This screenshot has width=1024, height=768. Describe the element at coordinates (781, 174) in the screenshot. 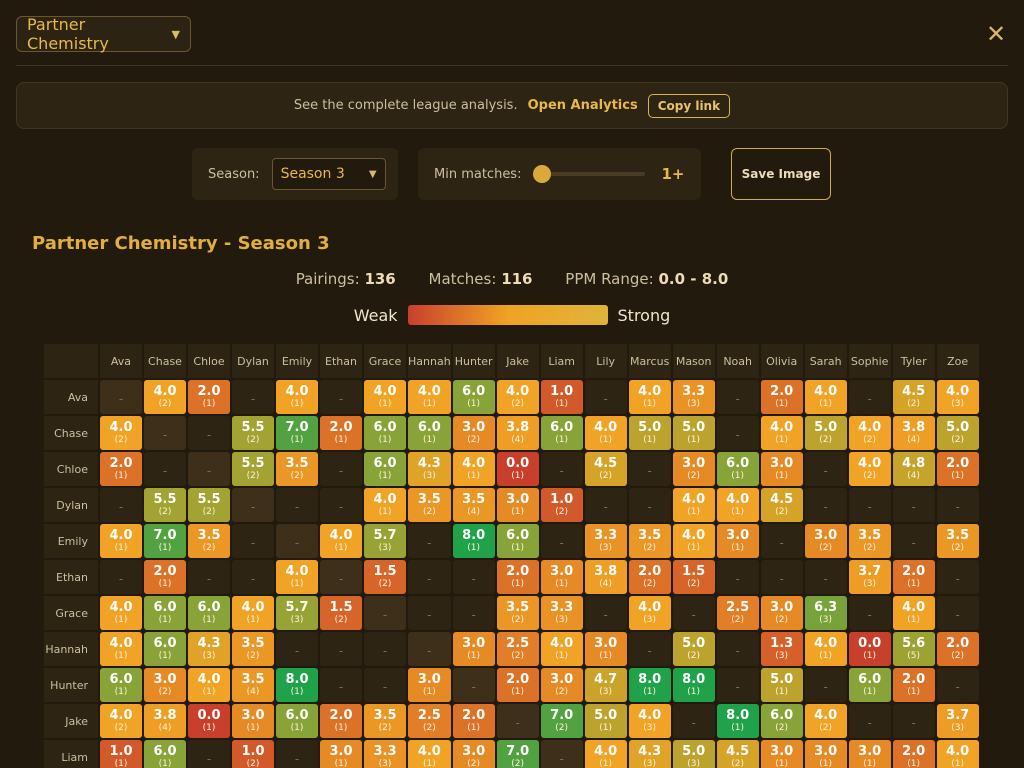

I see `save-image-button: Save Image` at that location.